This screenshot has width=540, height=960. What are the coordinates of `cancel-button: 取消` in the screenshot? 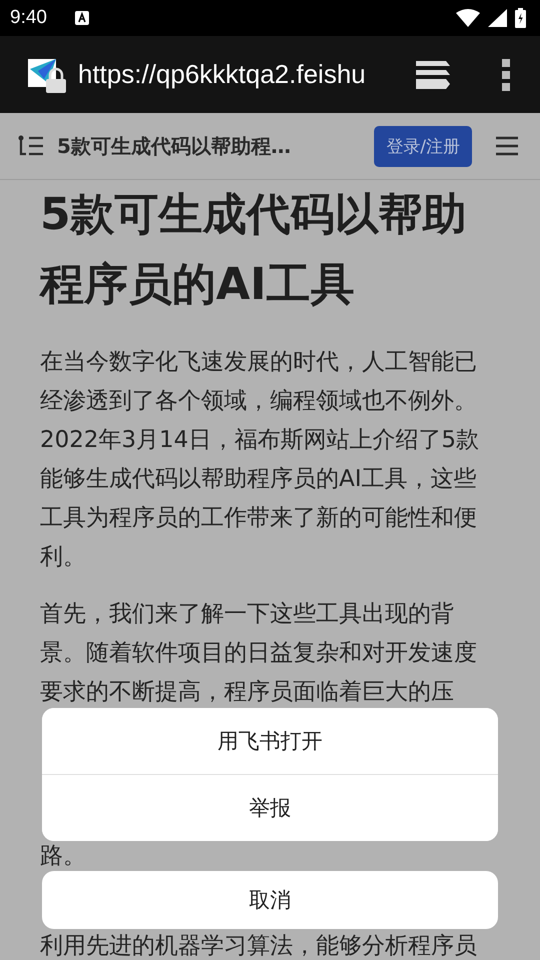 It's located at (270, 900).